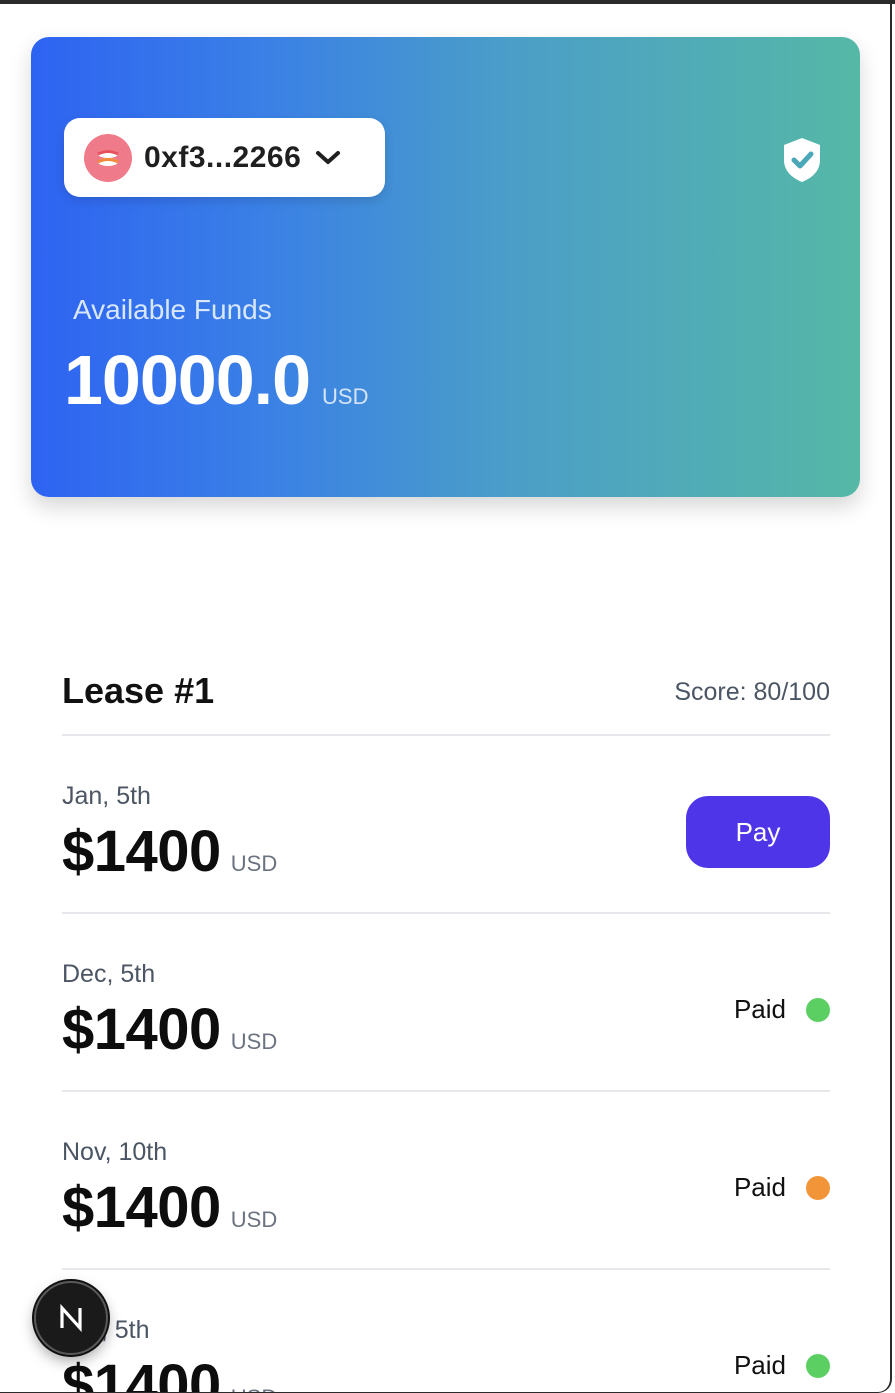 This screenshot has height=1393, width=895. I want to click on nextjs-dev-indicator-button, so click(71, 1318).